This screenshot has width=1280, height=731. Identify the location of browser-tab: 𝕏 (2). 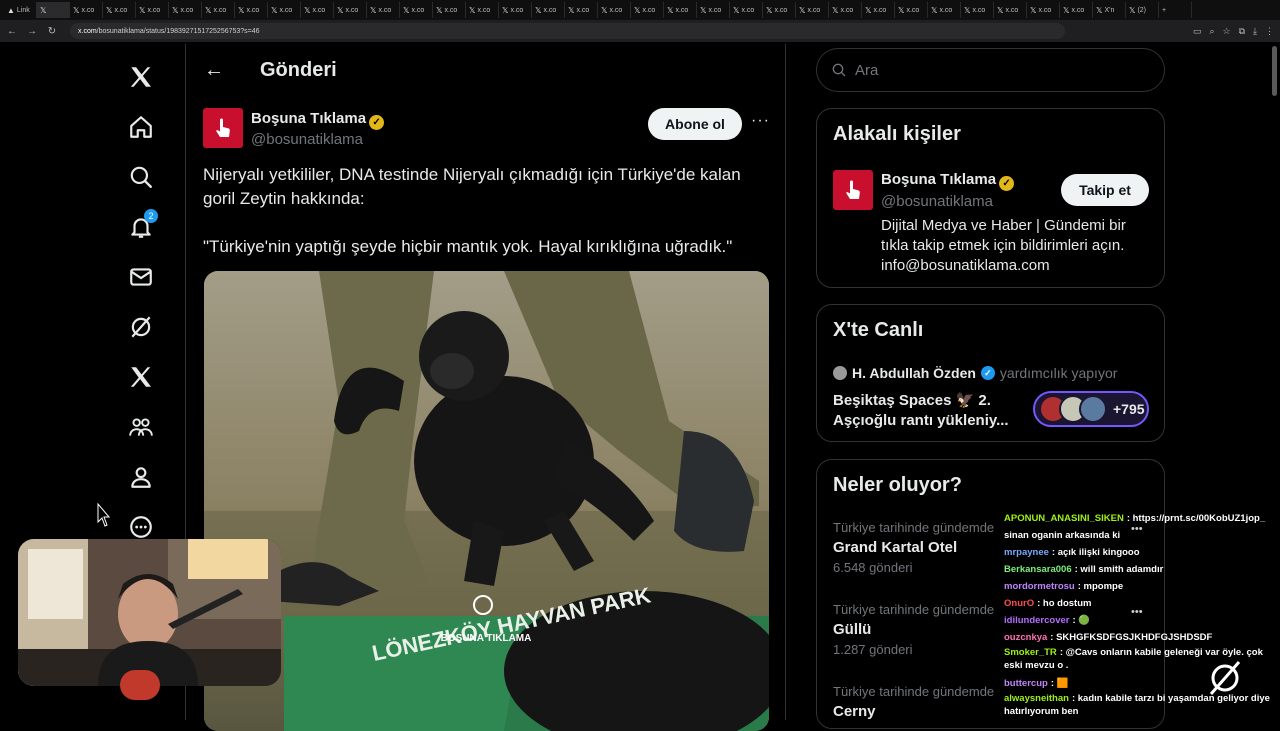
(1142, 10).